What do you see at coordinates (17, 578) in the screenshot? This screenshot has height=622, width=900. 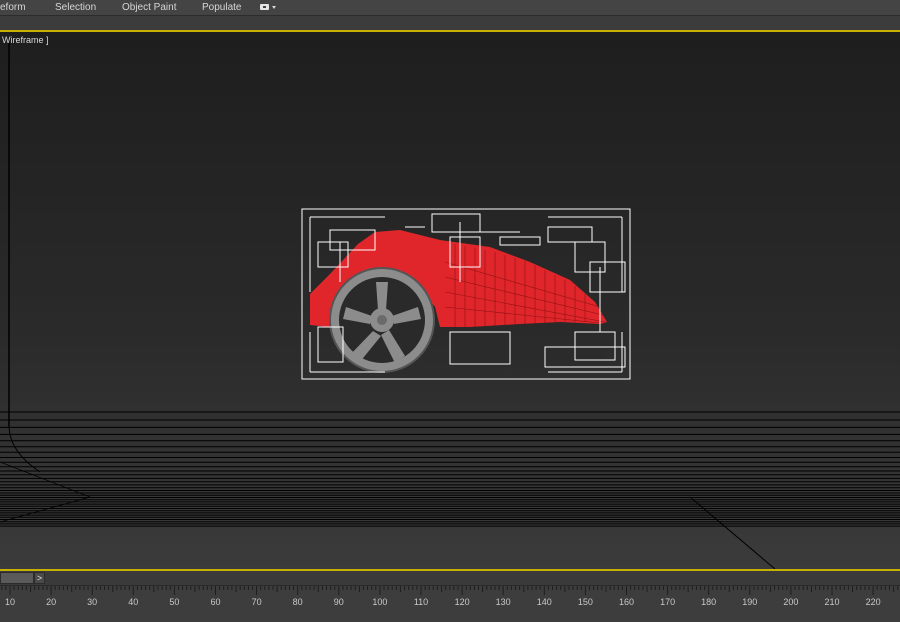 I see `time-slider-thumb` at bounding box center [17, 578].